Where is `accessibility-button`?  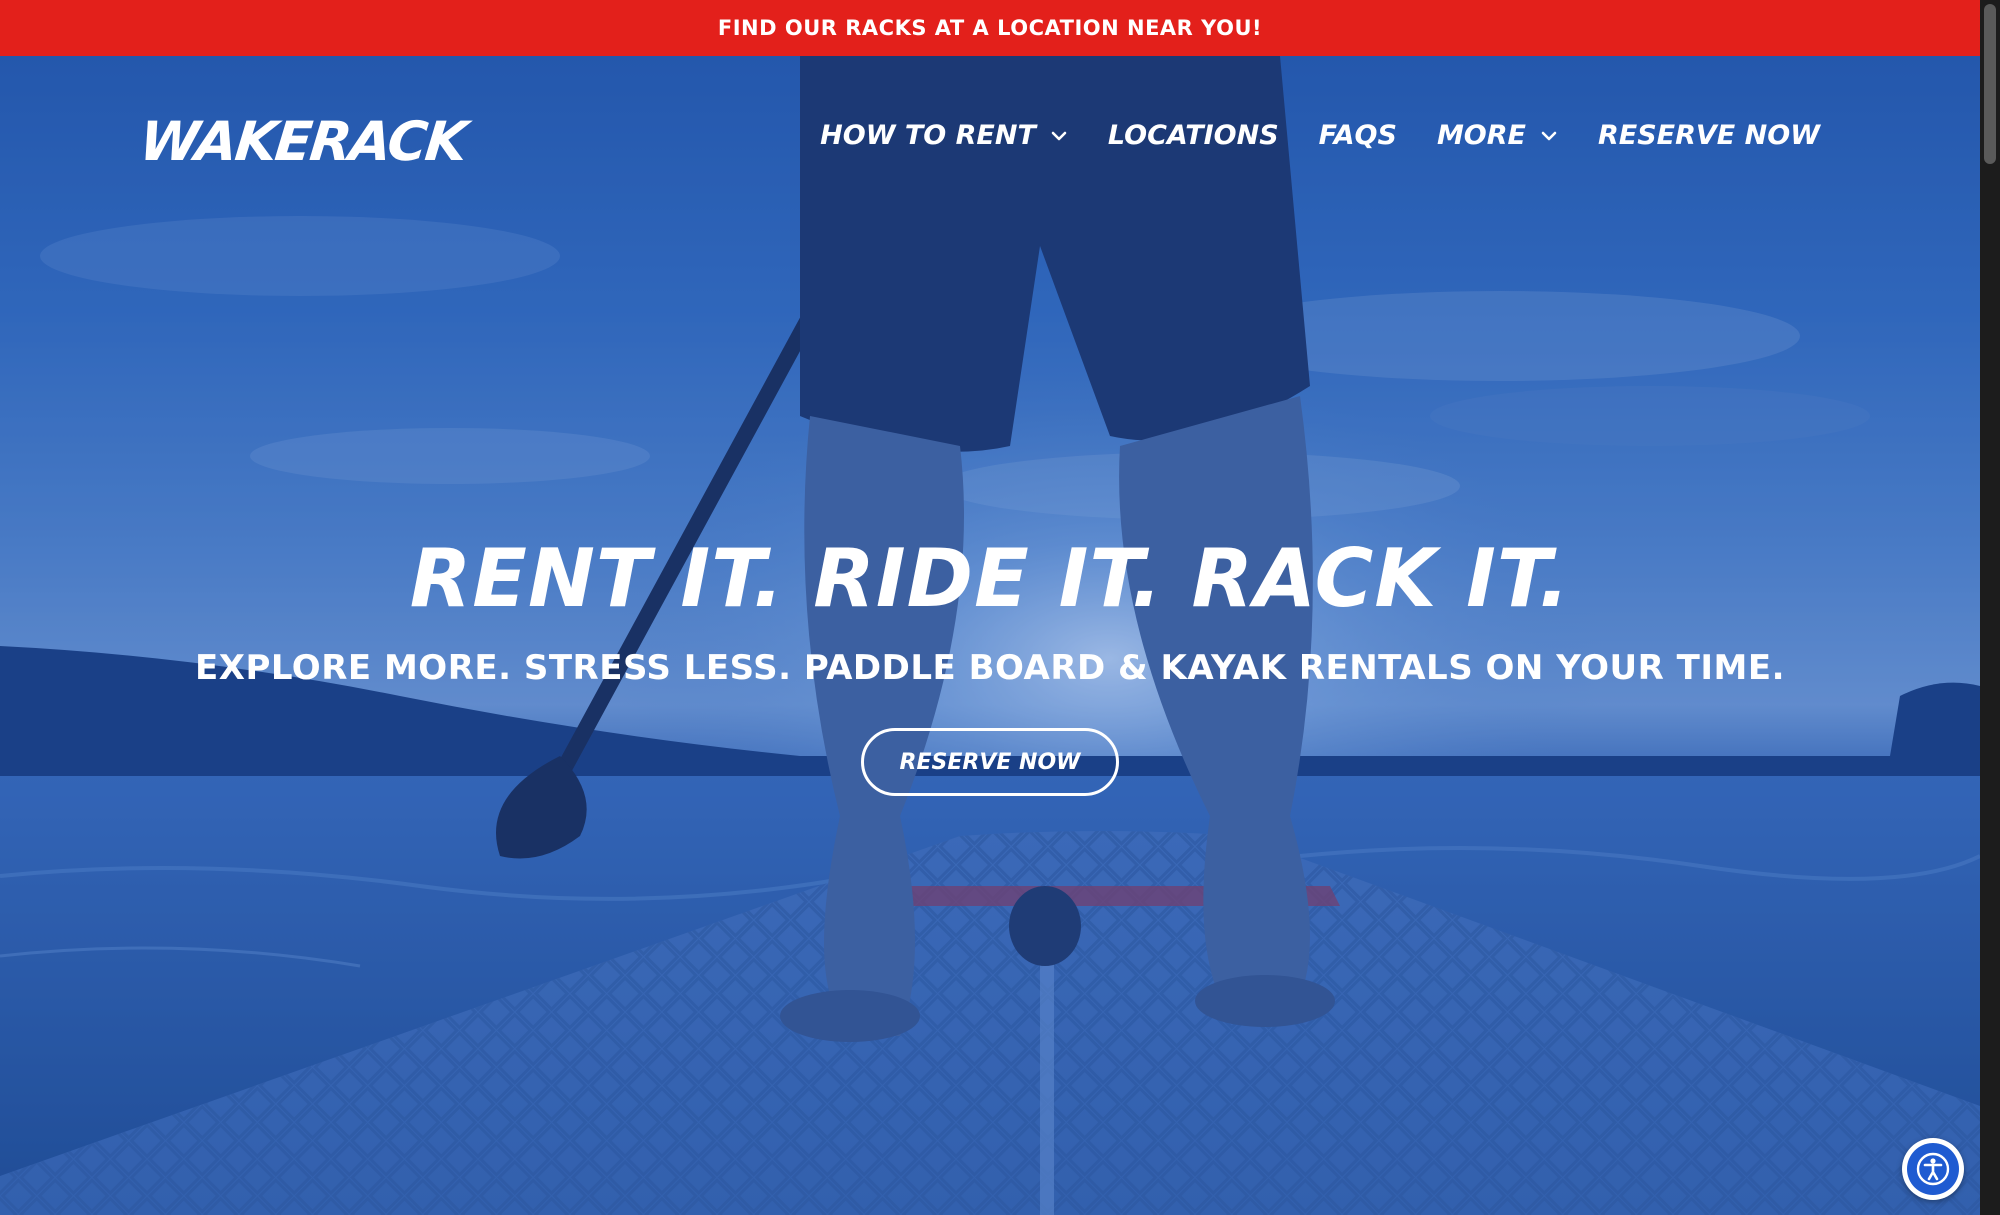 accessibility-button is located at coordinates (1933, 1169).